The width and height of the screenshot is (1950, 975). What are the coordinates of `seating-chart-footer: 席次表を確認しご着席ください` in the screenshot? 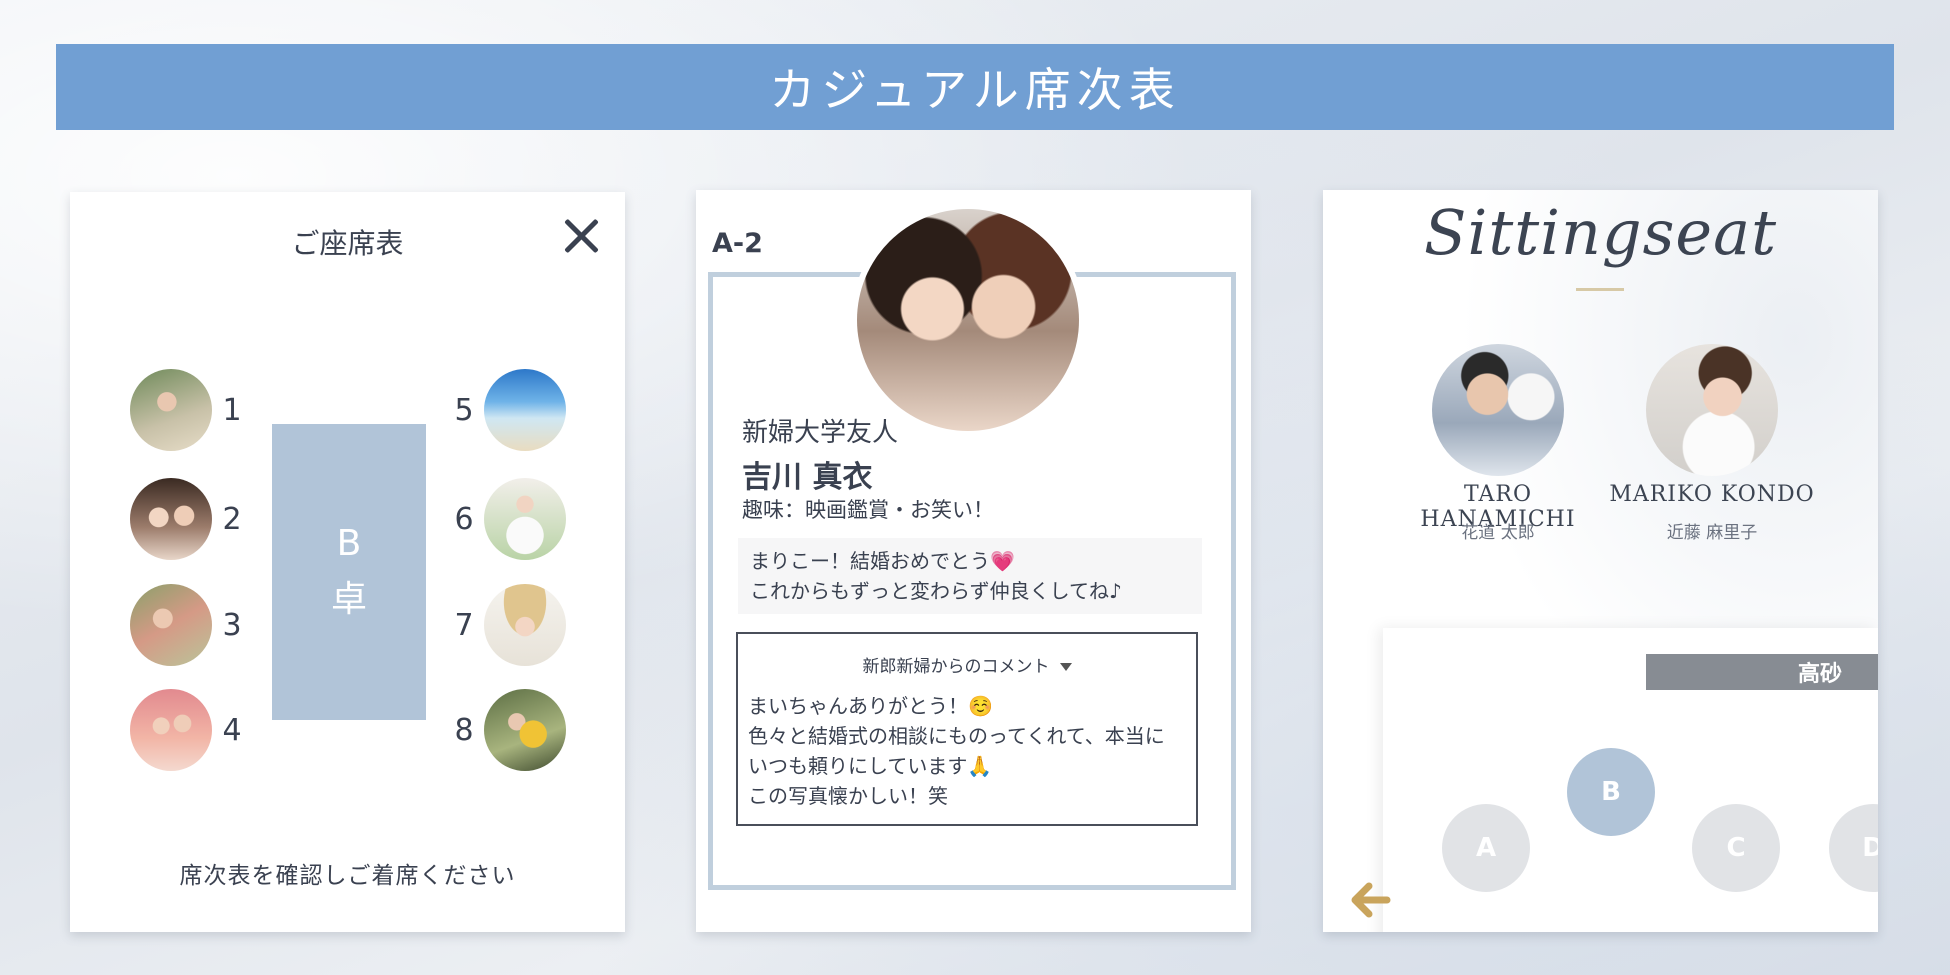 It's located at (347, 876).